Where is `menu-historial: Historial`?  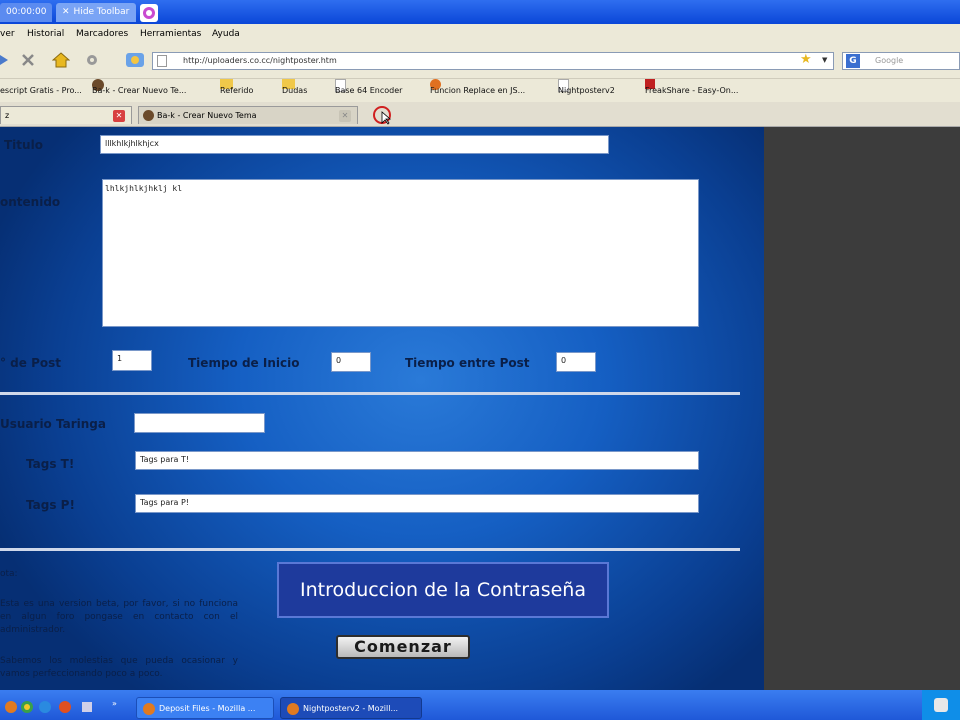 menu-historial: Historial is located at coordinates (45, 34).